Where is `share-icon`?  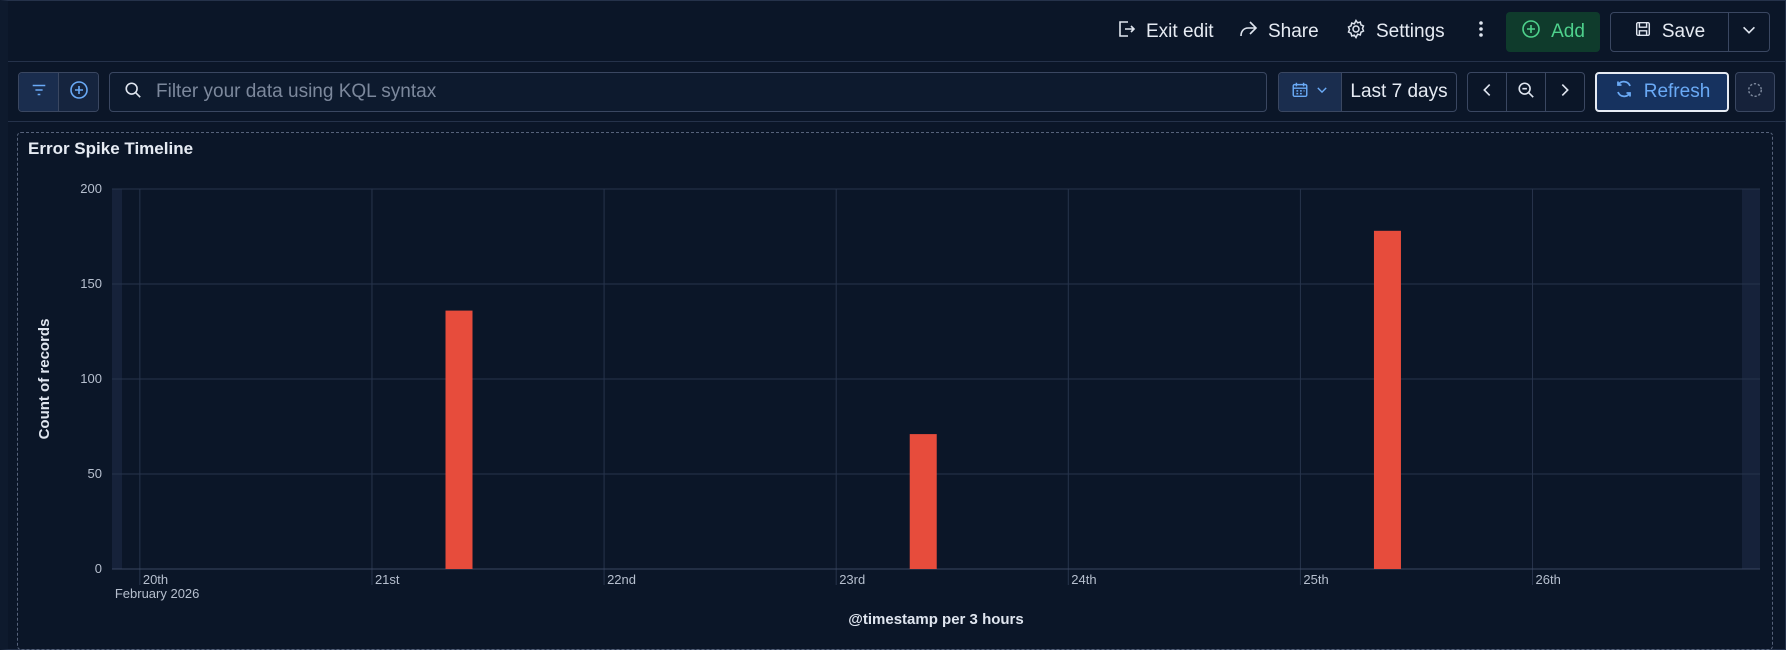
share-icon is located at coordinates (1248, 32).